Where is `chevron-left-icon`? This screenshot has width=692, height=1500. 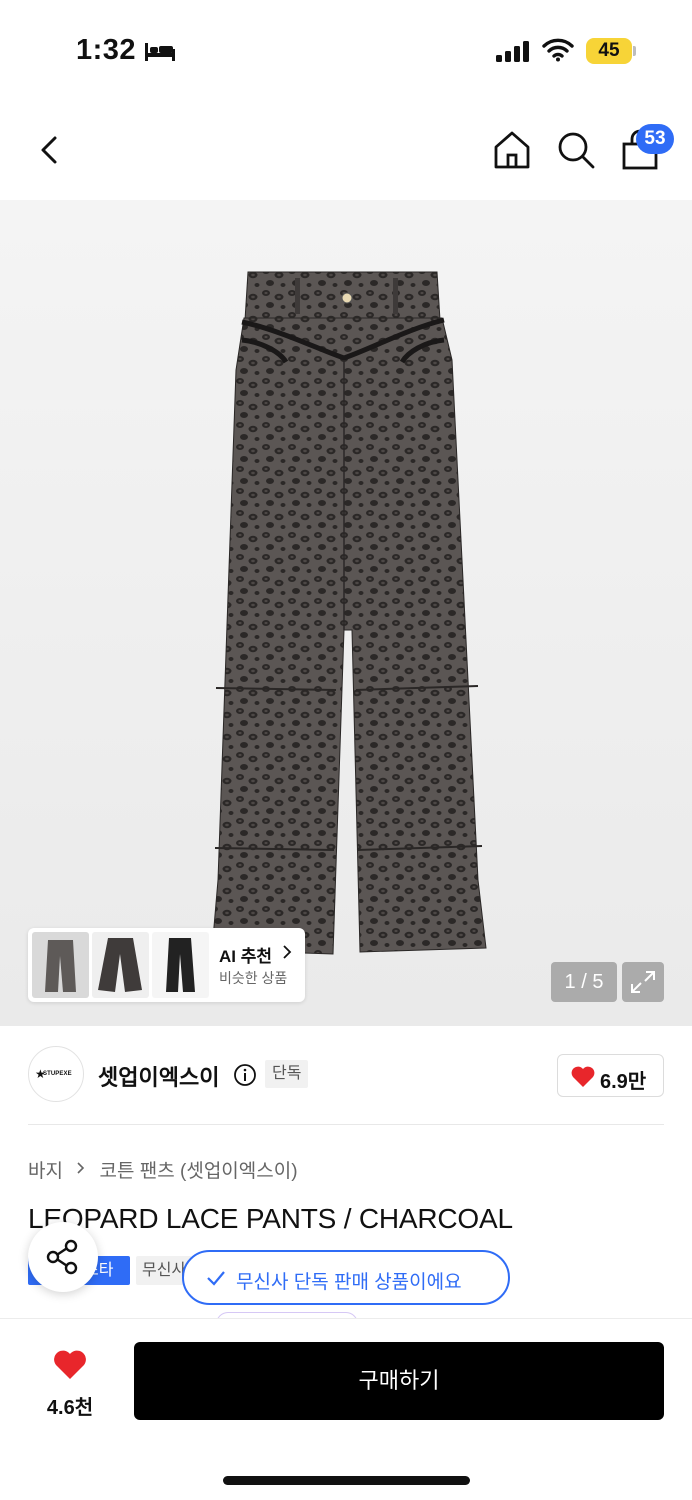 chevron-left-icon is located at coordinates (49, 150).